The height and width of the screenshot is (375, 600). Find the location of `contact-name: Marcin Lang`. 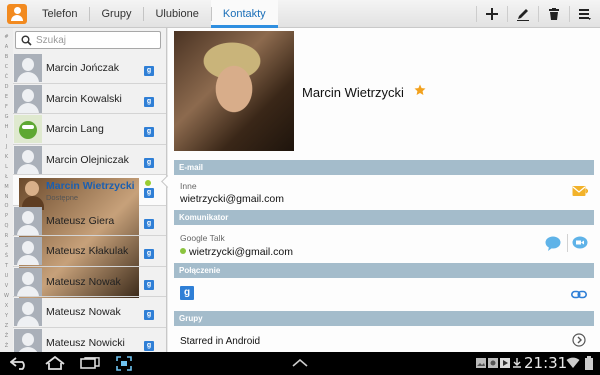

contact-name: Marcin Lang is located at coordinates (75, 129).